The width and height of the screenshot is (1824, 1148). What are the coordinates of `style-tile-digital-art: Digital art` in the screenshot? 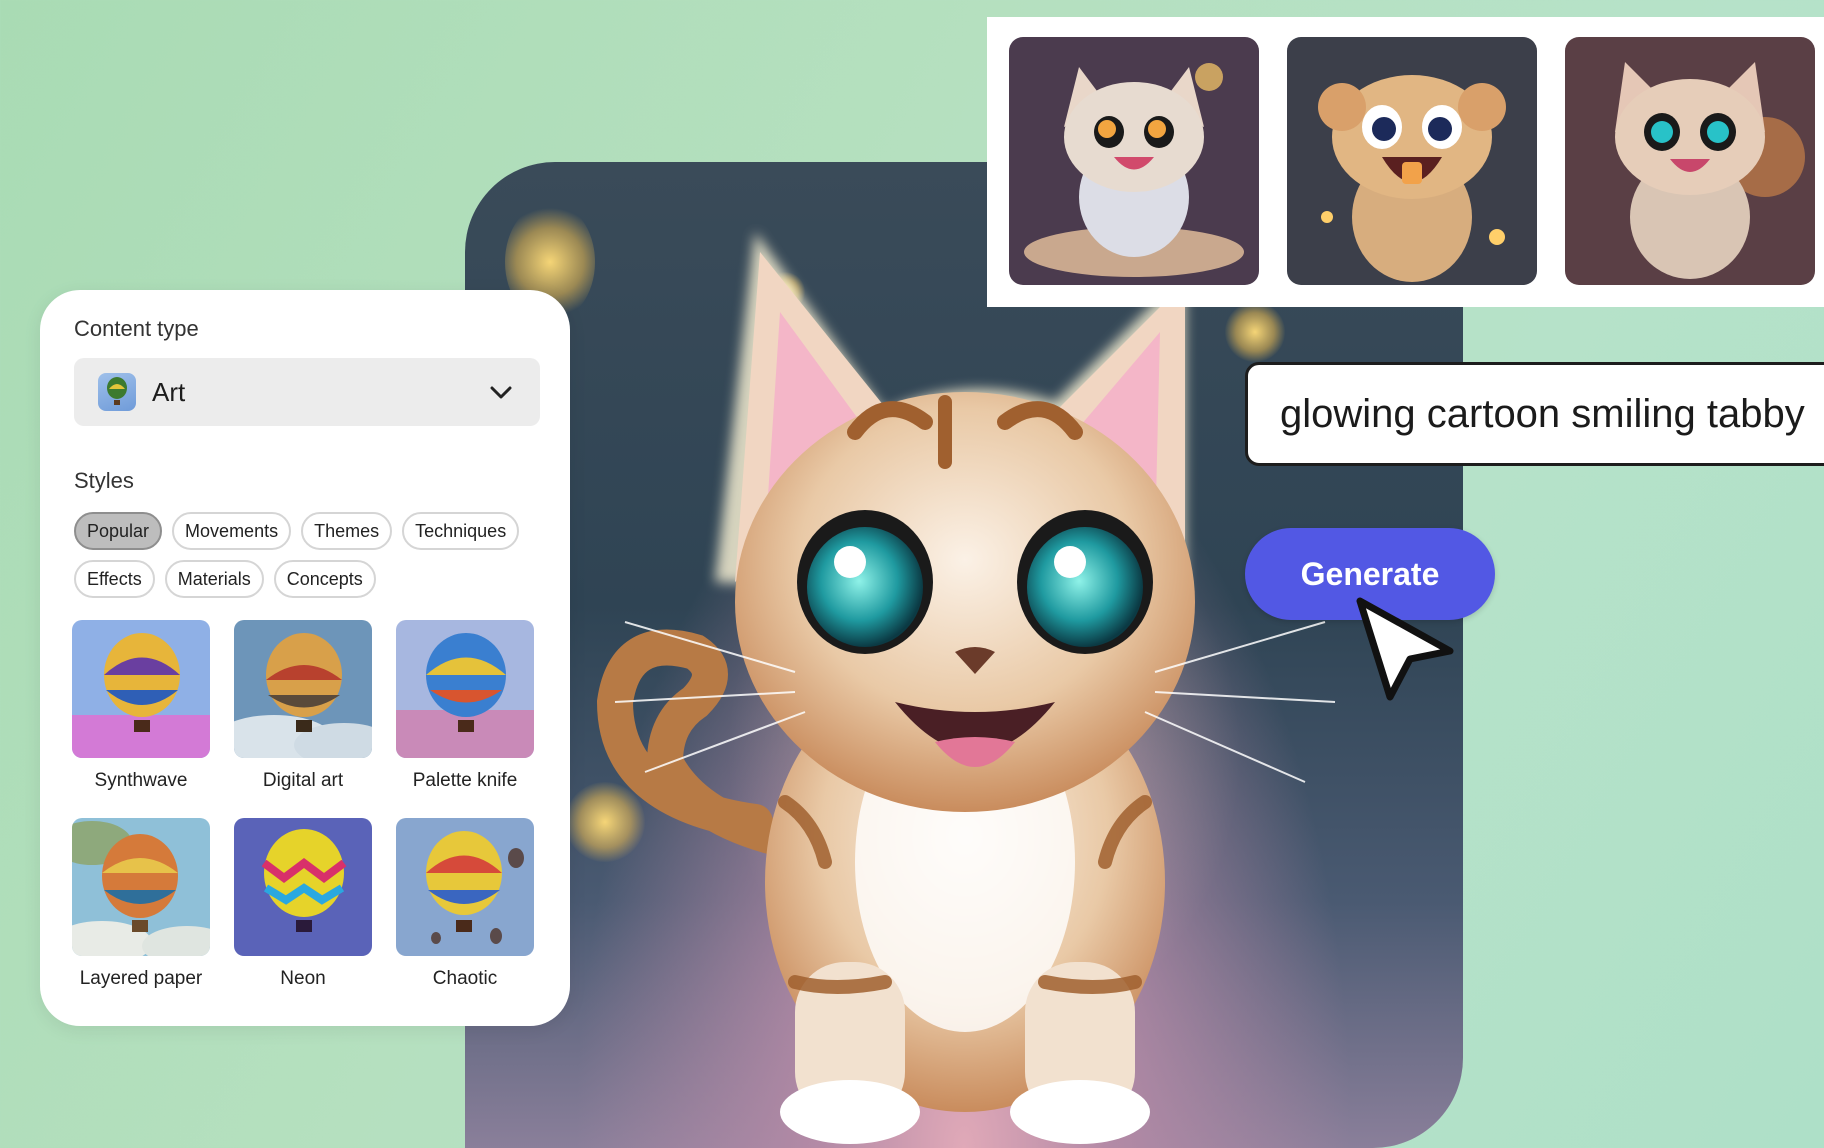 It's located at (303, 706).